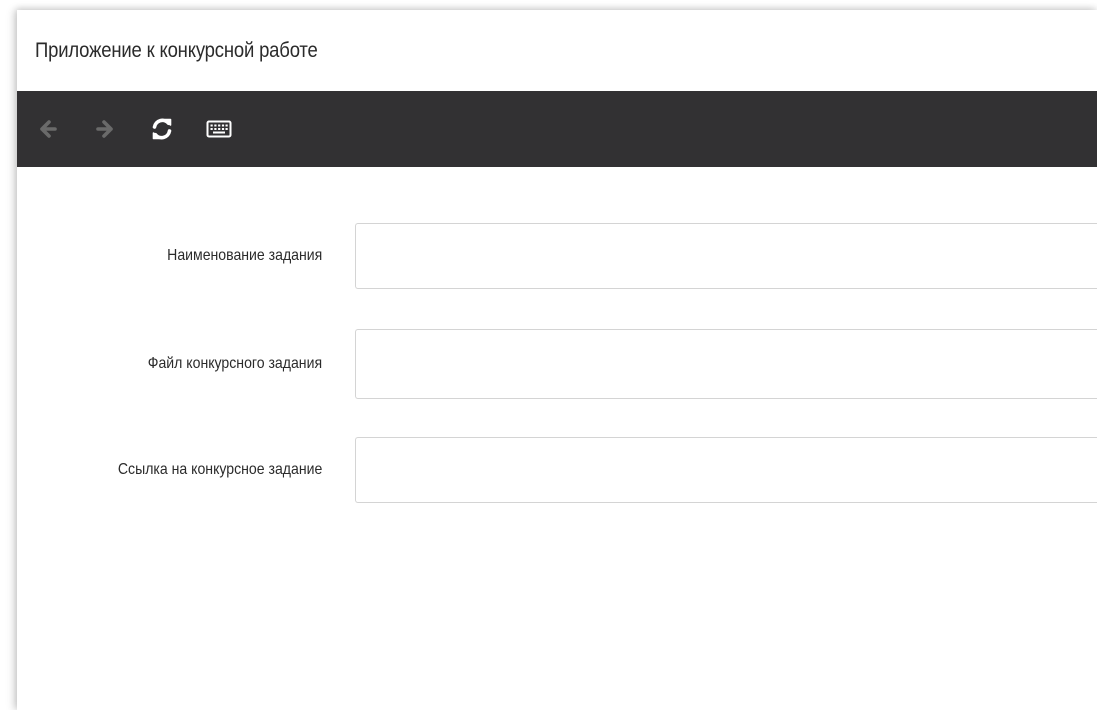 This screenshot has height=710, width=1097. I want to click on back-button, so click(48, 129).